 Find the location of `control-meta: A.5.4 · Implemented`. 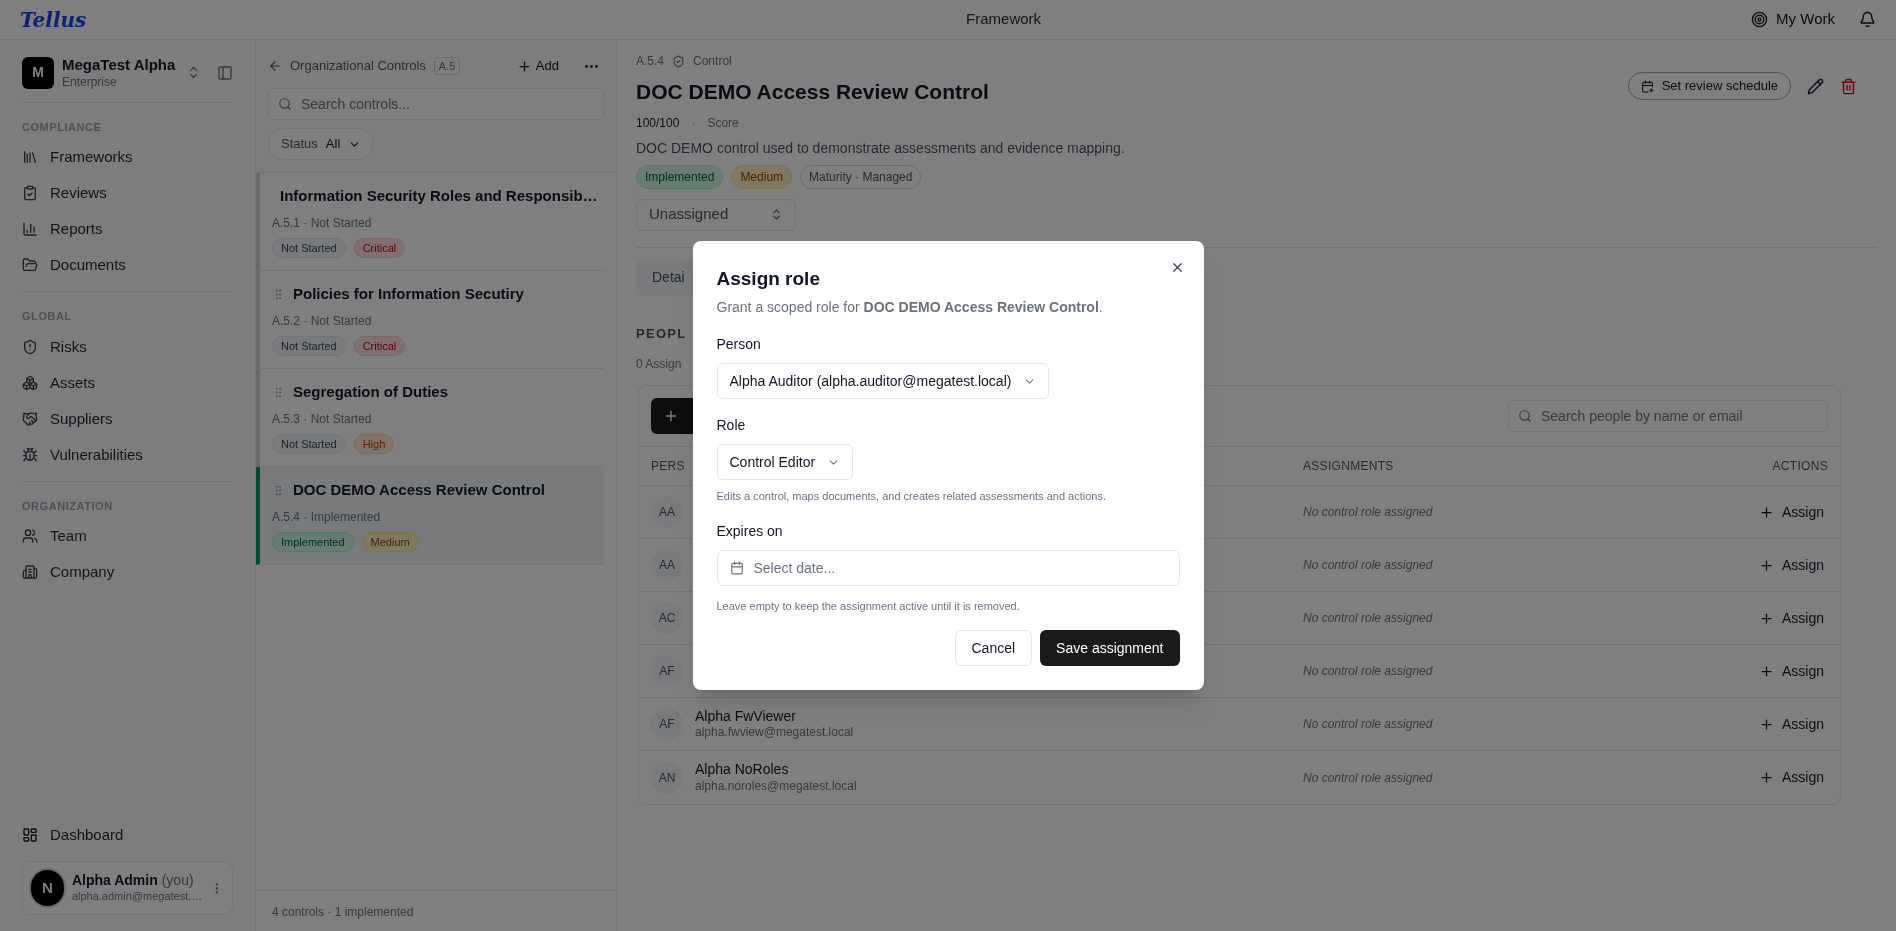

control-meta: A.5.4 · Implemented is located at coordinates (327, 517).